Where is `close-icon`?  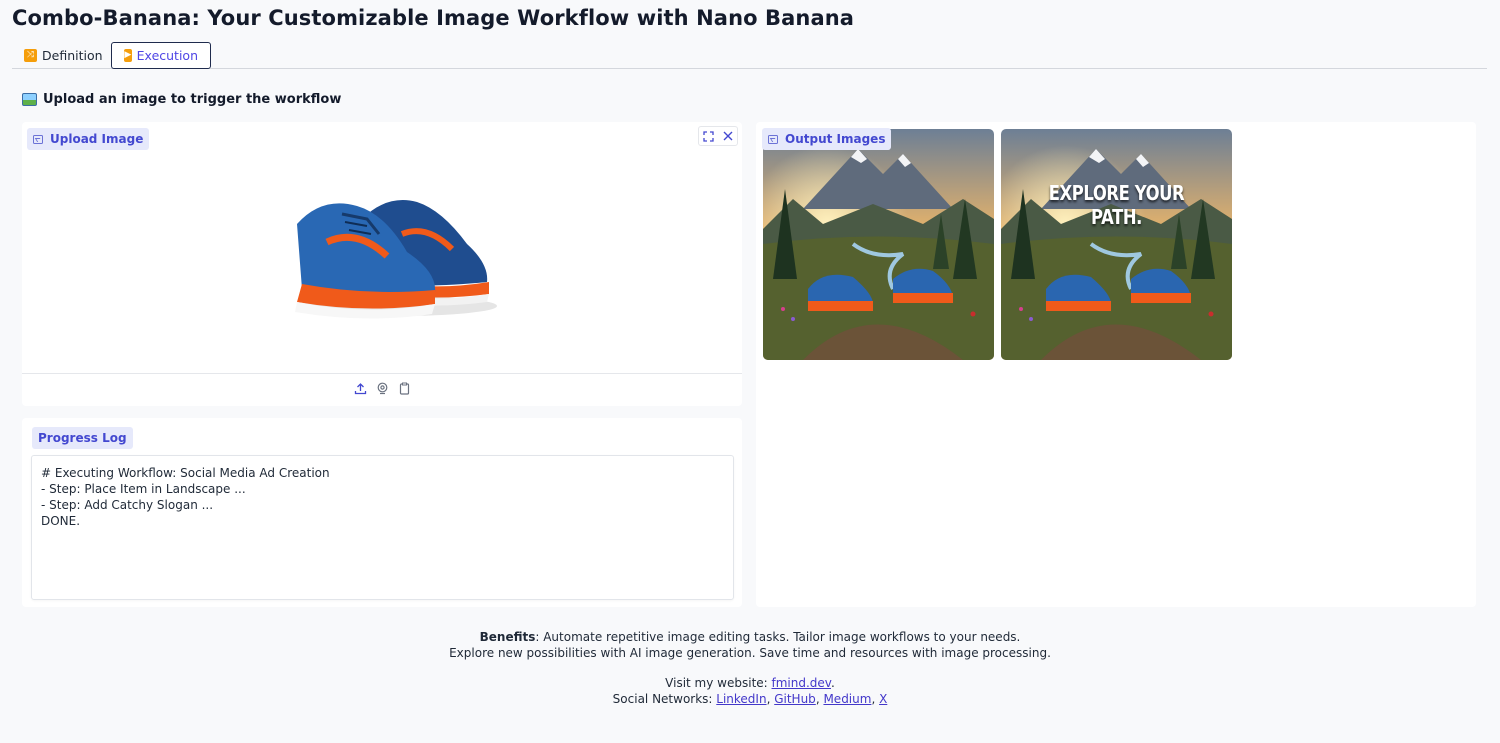 close-icon is located at coordinates (727, 136).